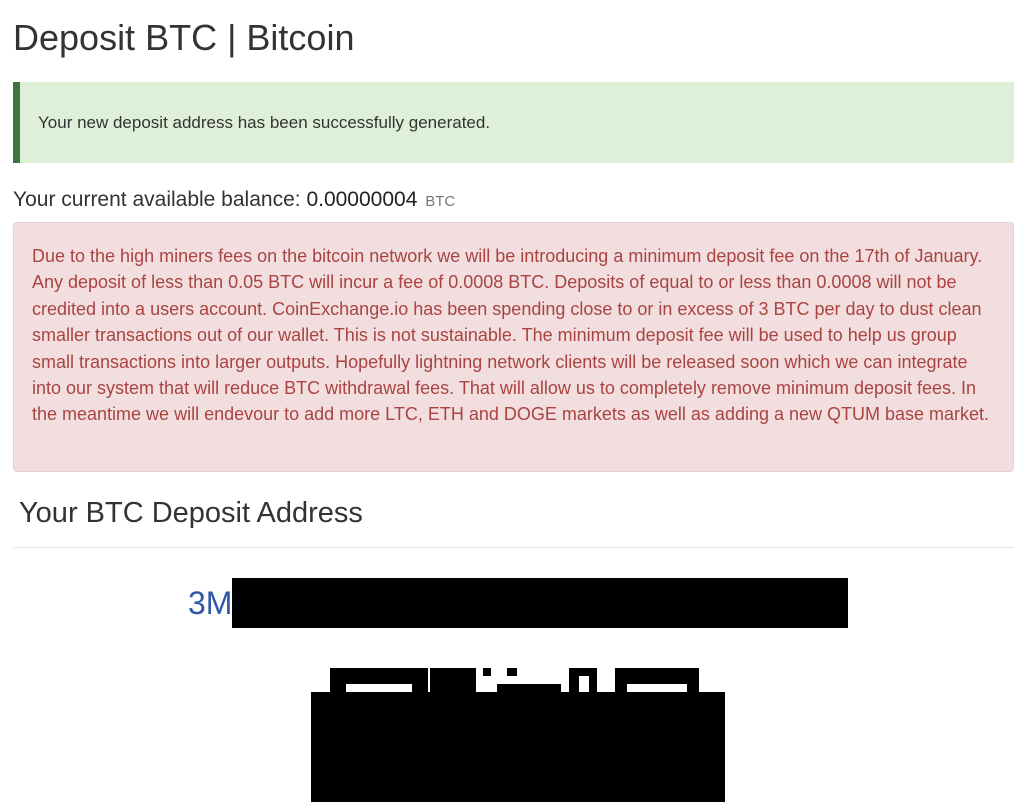 The height and width of the screenshot is (802, 1024). I want to click on qr-code-icon, so click(518, 731).